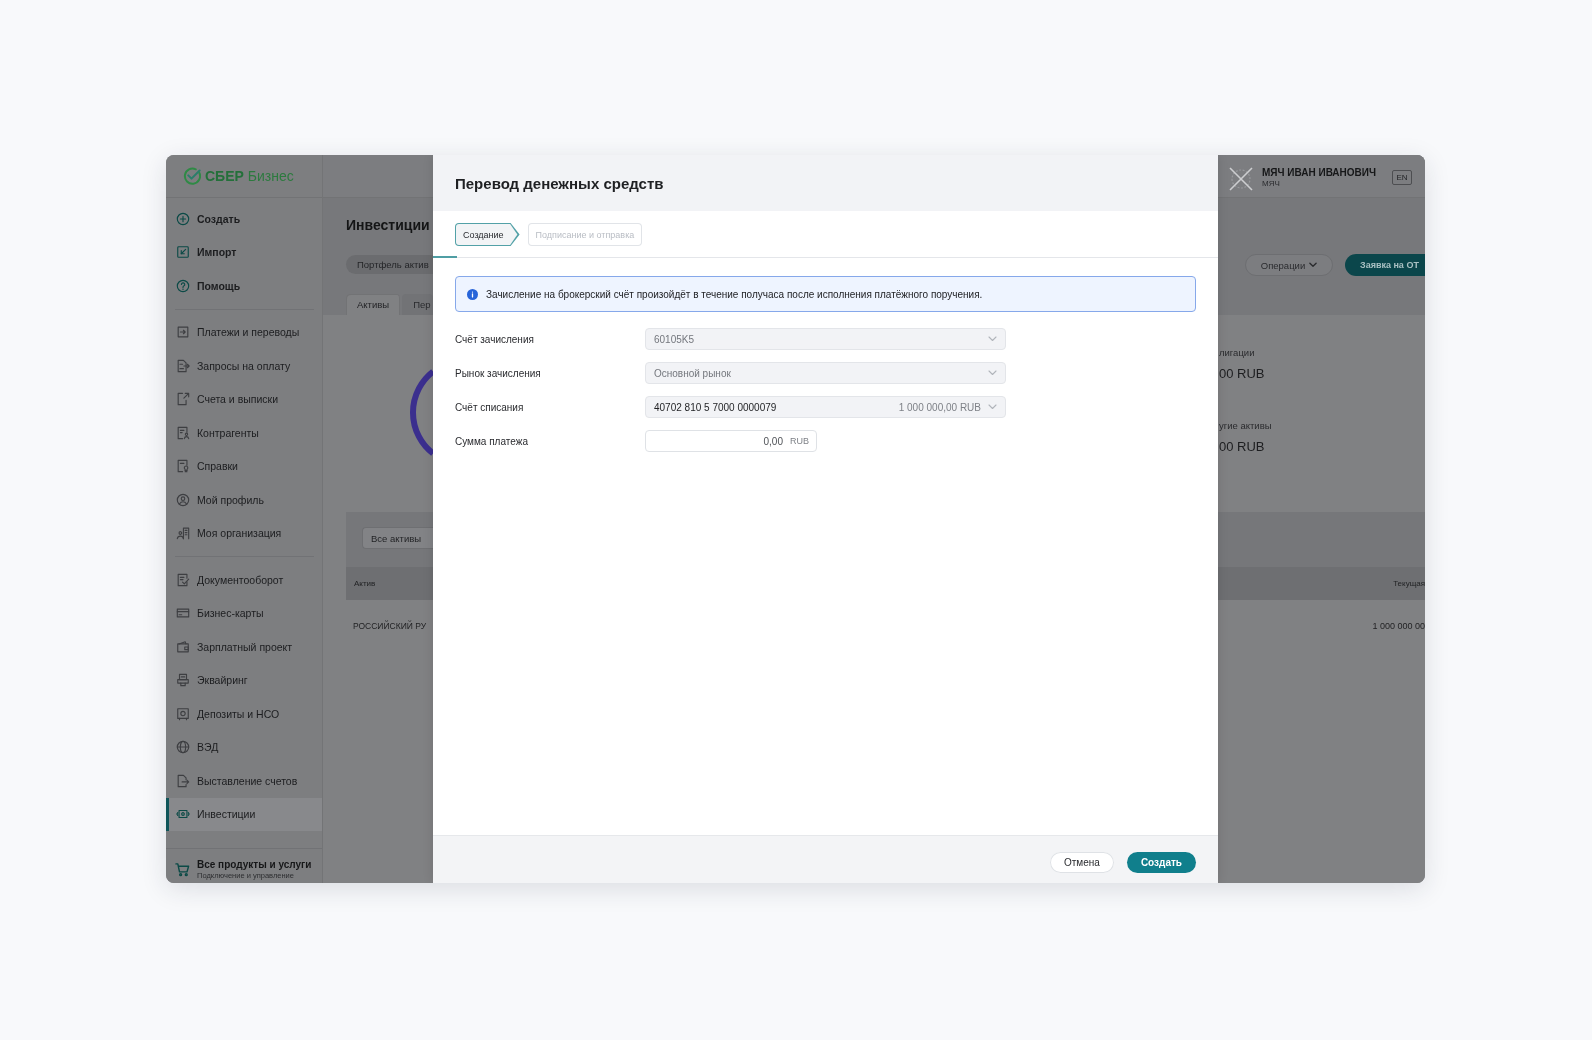 The image size is (1592, 1040). I want to click on step-tab: Создание, so click(487, 234).